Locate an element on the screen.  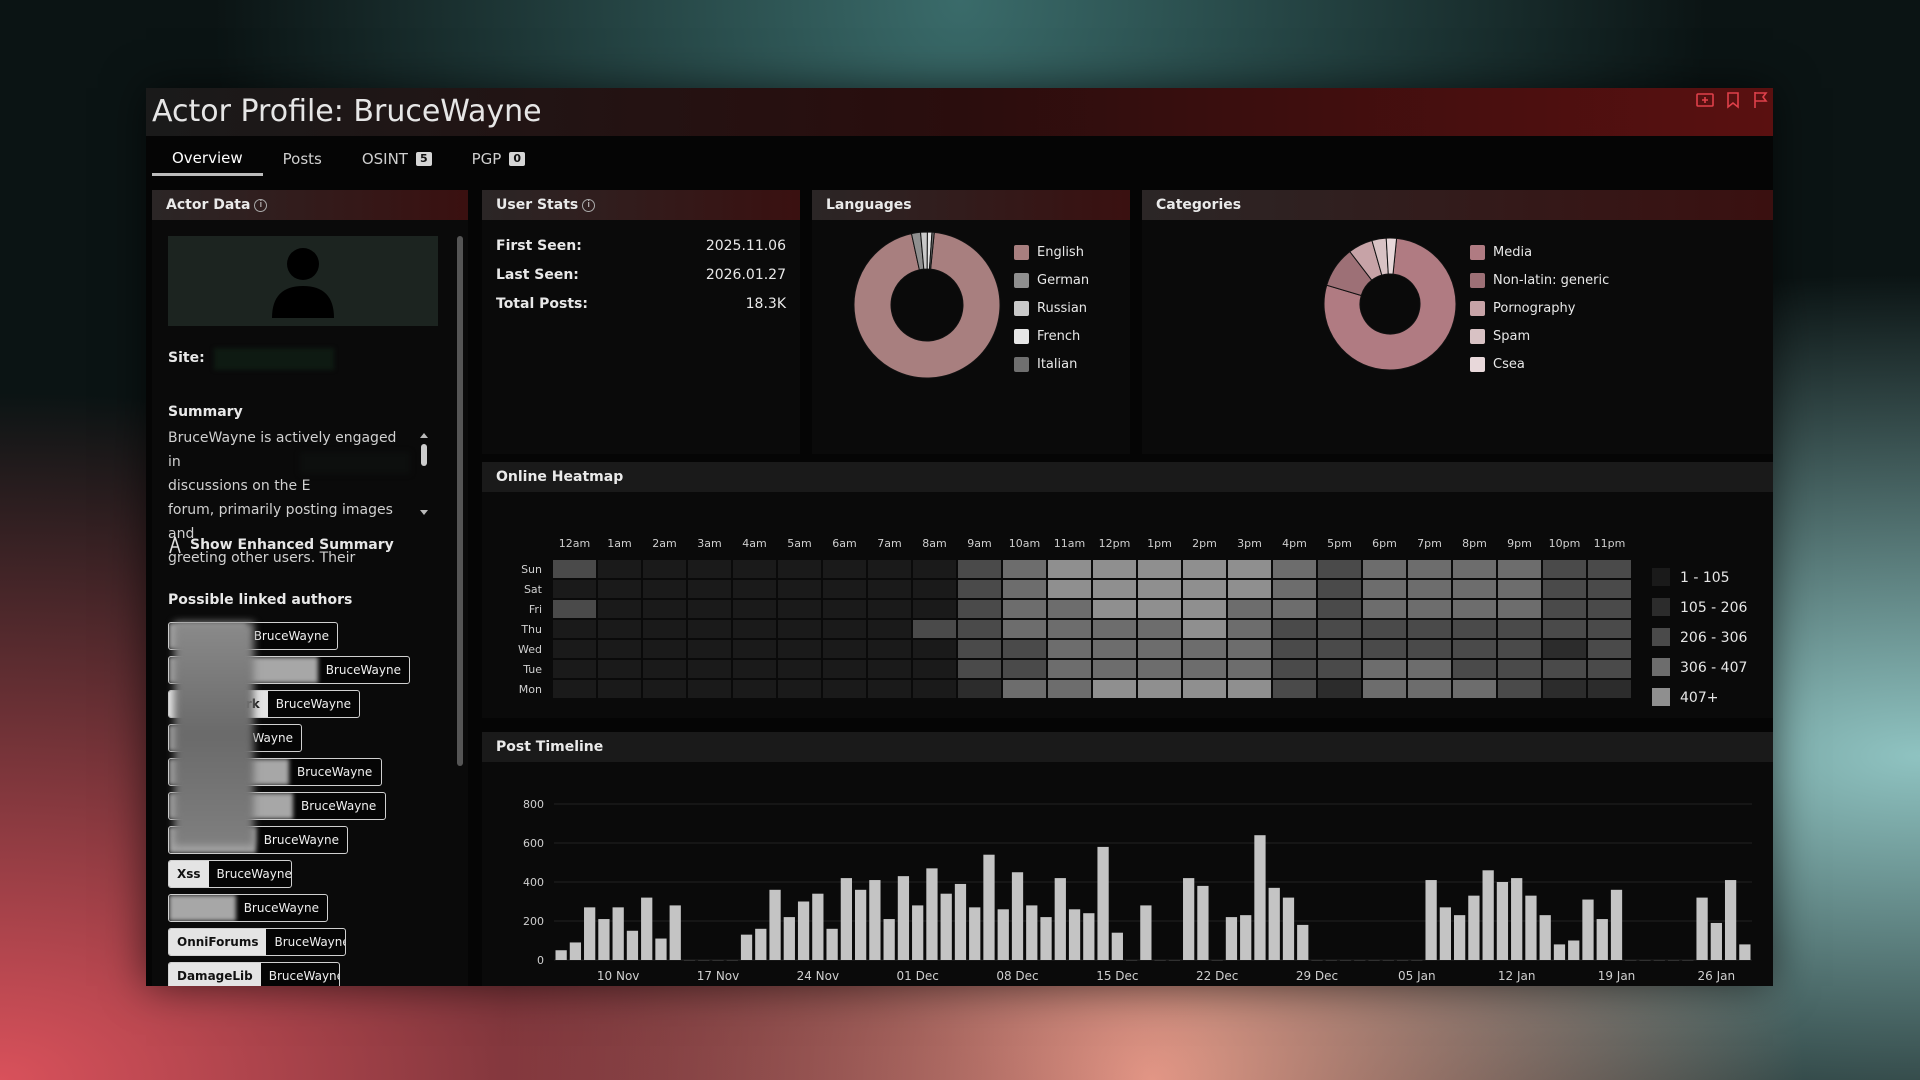
linked-author-chip: DamageLib BruceWayne is located at coordinates (254, 974).